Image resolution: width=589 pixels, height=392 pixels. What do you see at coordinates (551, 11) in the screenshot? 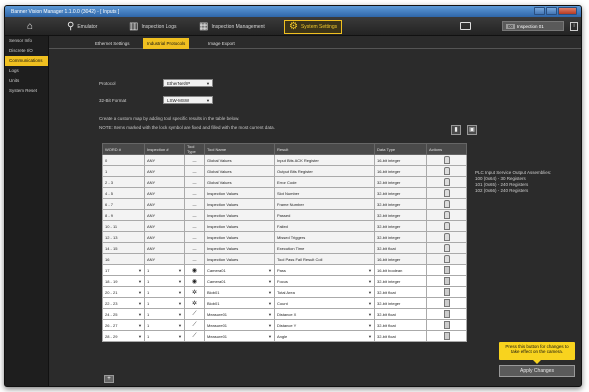
I see `maximize-button` at bounding box center [551, 11].